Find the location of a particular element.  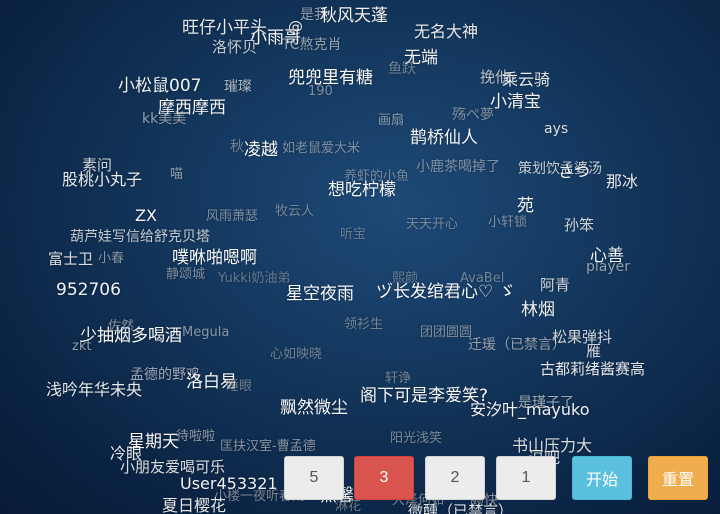

name-tag: 兜兜里有糖 is located at coordinates (330, 78).